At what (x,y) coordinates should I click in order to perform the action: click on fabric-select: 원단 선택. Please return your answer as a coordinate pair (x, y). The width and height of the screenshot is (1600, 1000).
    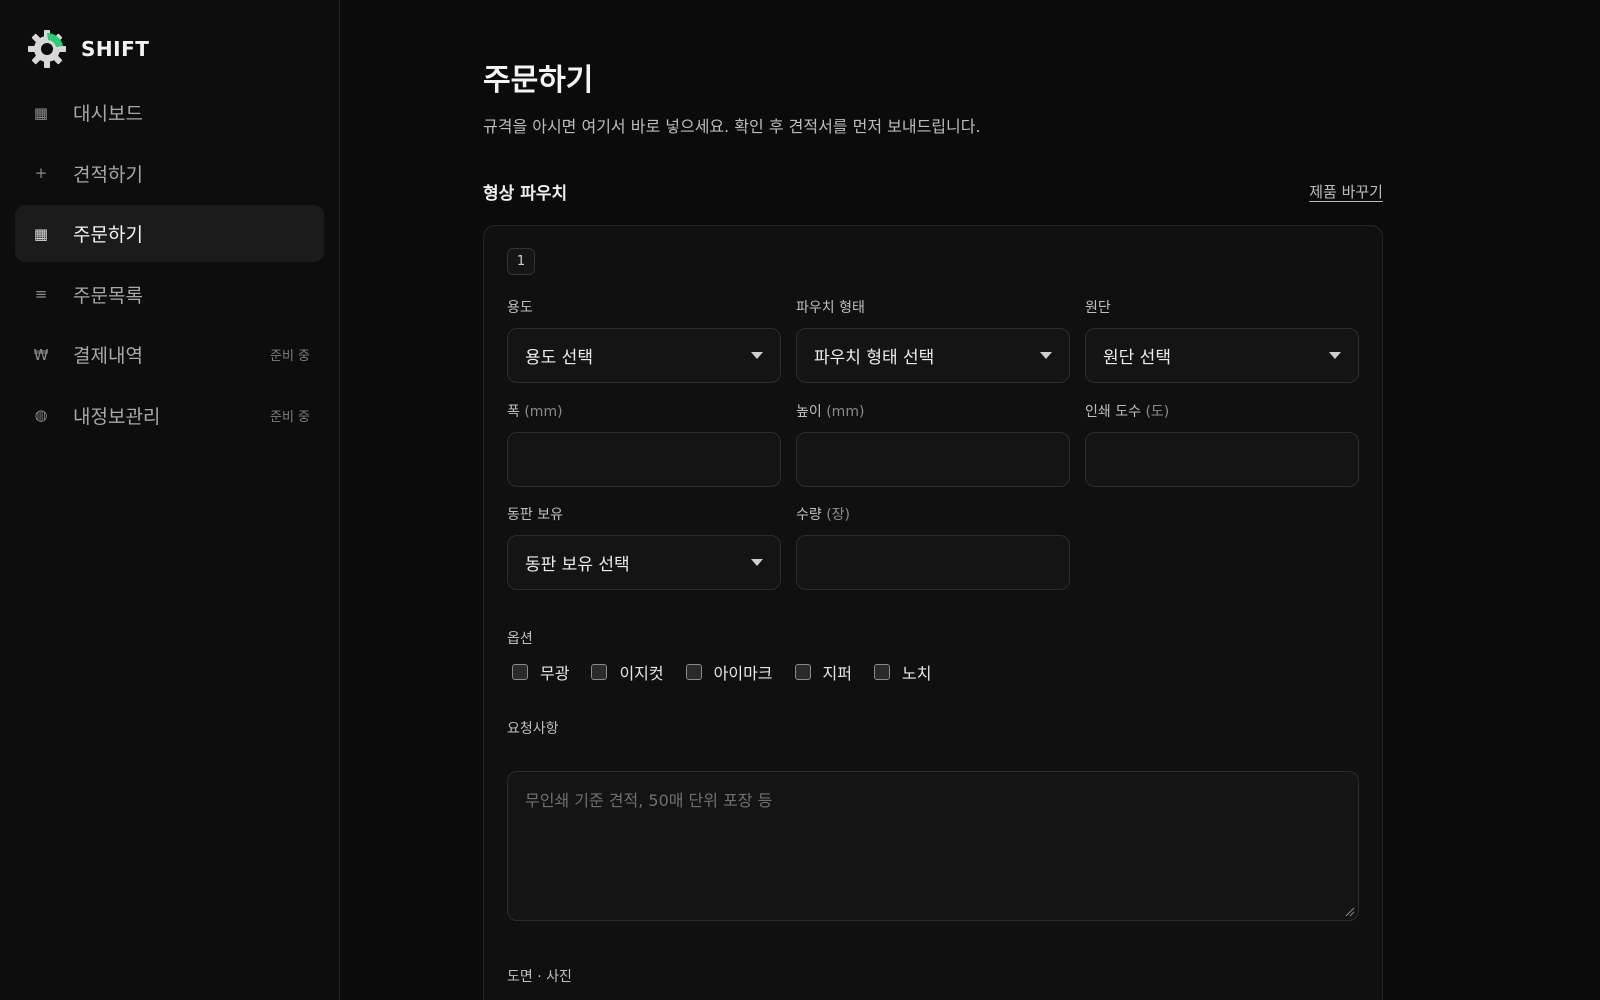
    Looking at the image, I should click on (1222, 355).